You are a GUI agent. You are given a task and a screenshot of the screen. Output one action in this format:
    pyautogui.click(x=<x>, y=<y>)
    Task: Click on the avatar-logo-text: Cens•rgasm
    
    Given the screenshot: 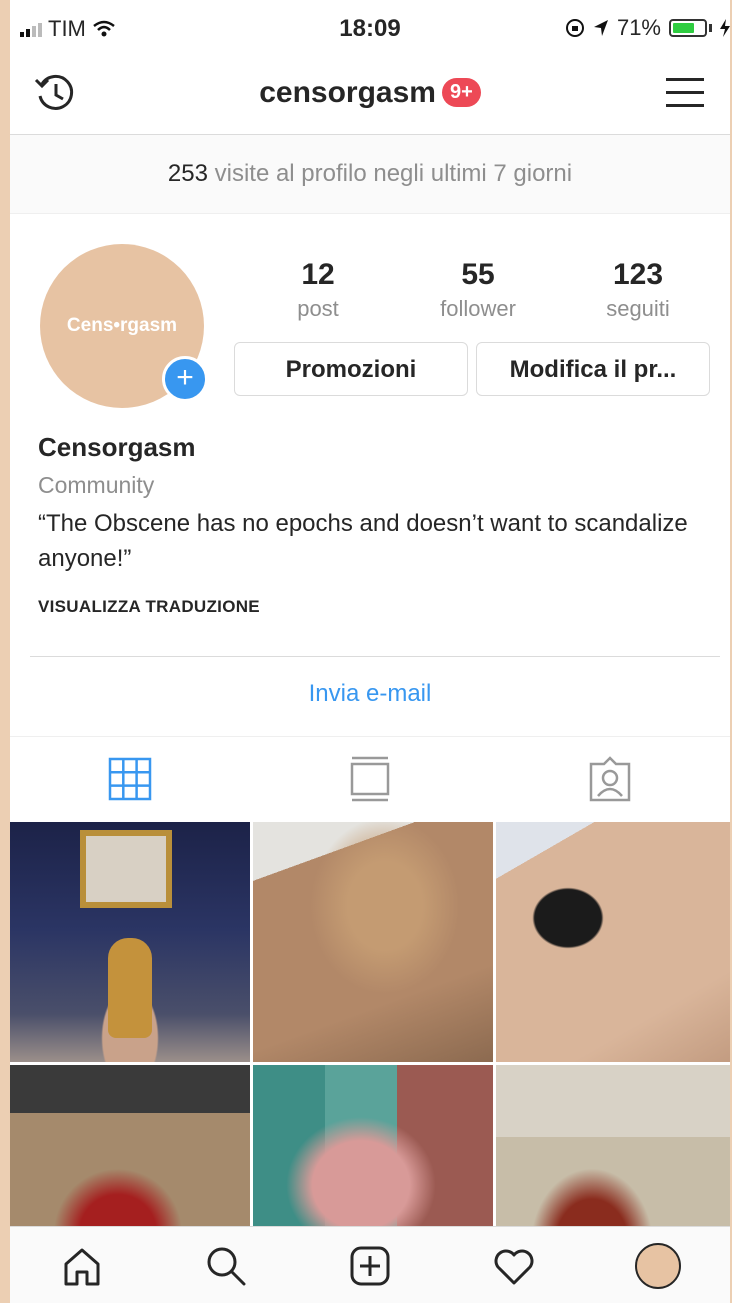 What is the action you would take?
    pyautogui.click(x=122, y=325)
    